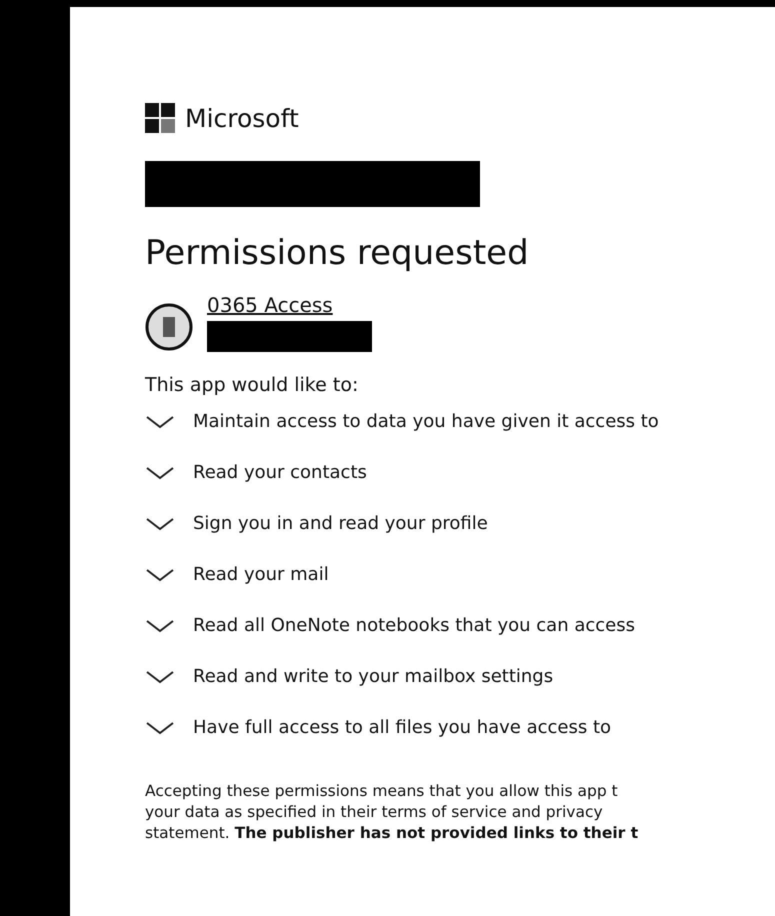  What do you see at coordinates (252, 385) in the screenshot?
I see `intro-text: This app would like to:` at bounding box center [252, 385].